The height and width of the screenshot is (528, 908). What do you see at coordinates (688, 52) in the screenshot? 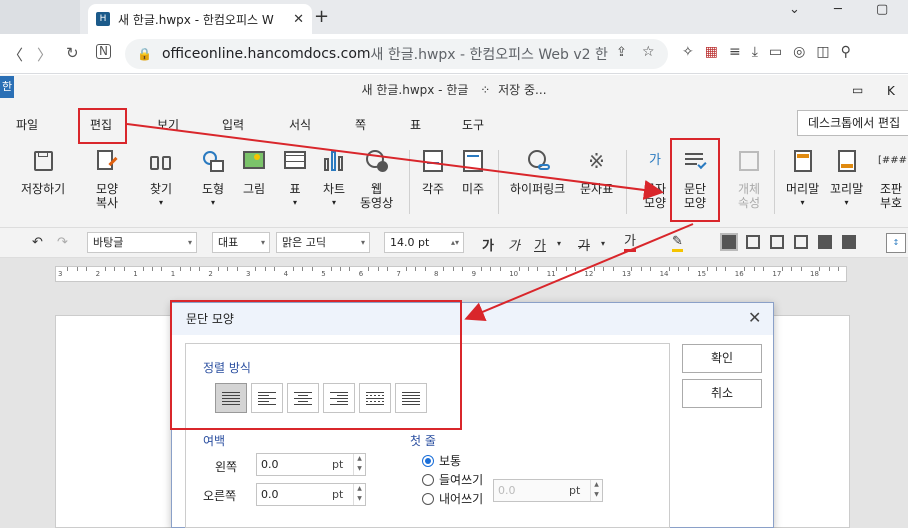
I see `extensions-icon: ✧` at bounding box center [688, 52].